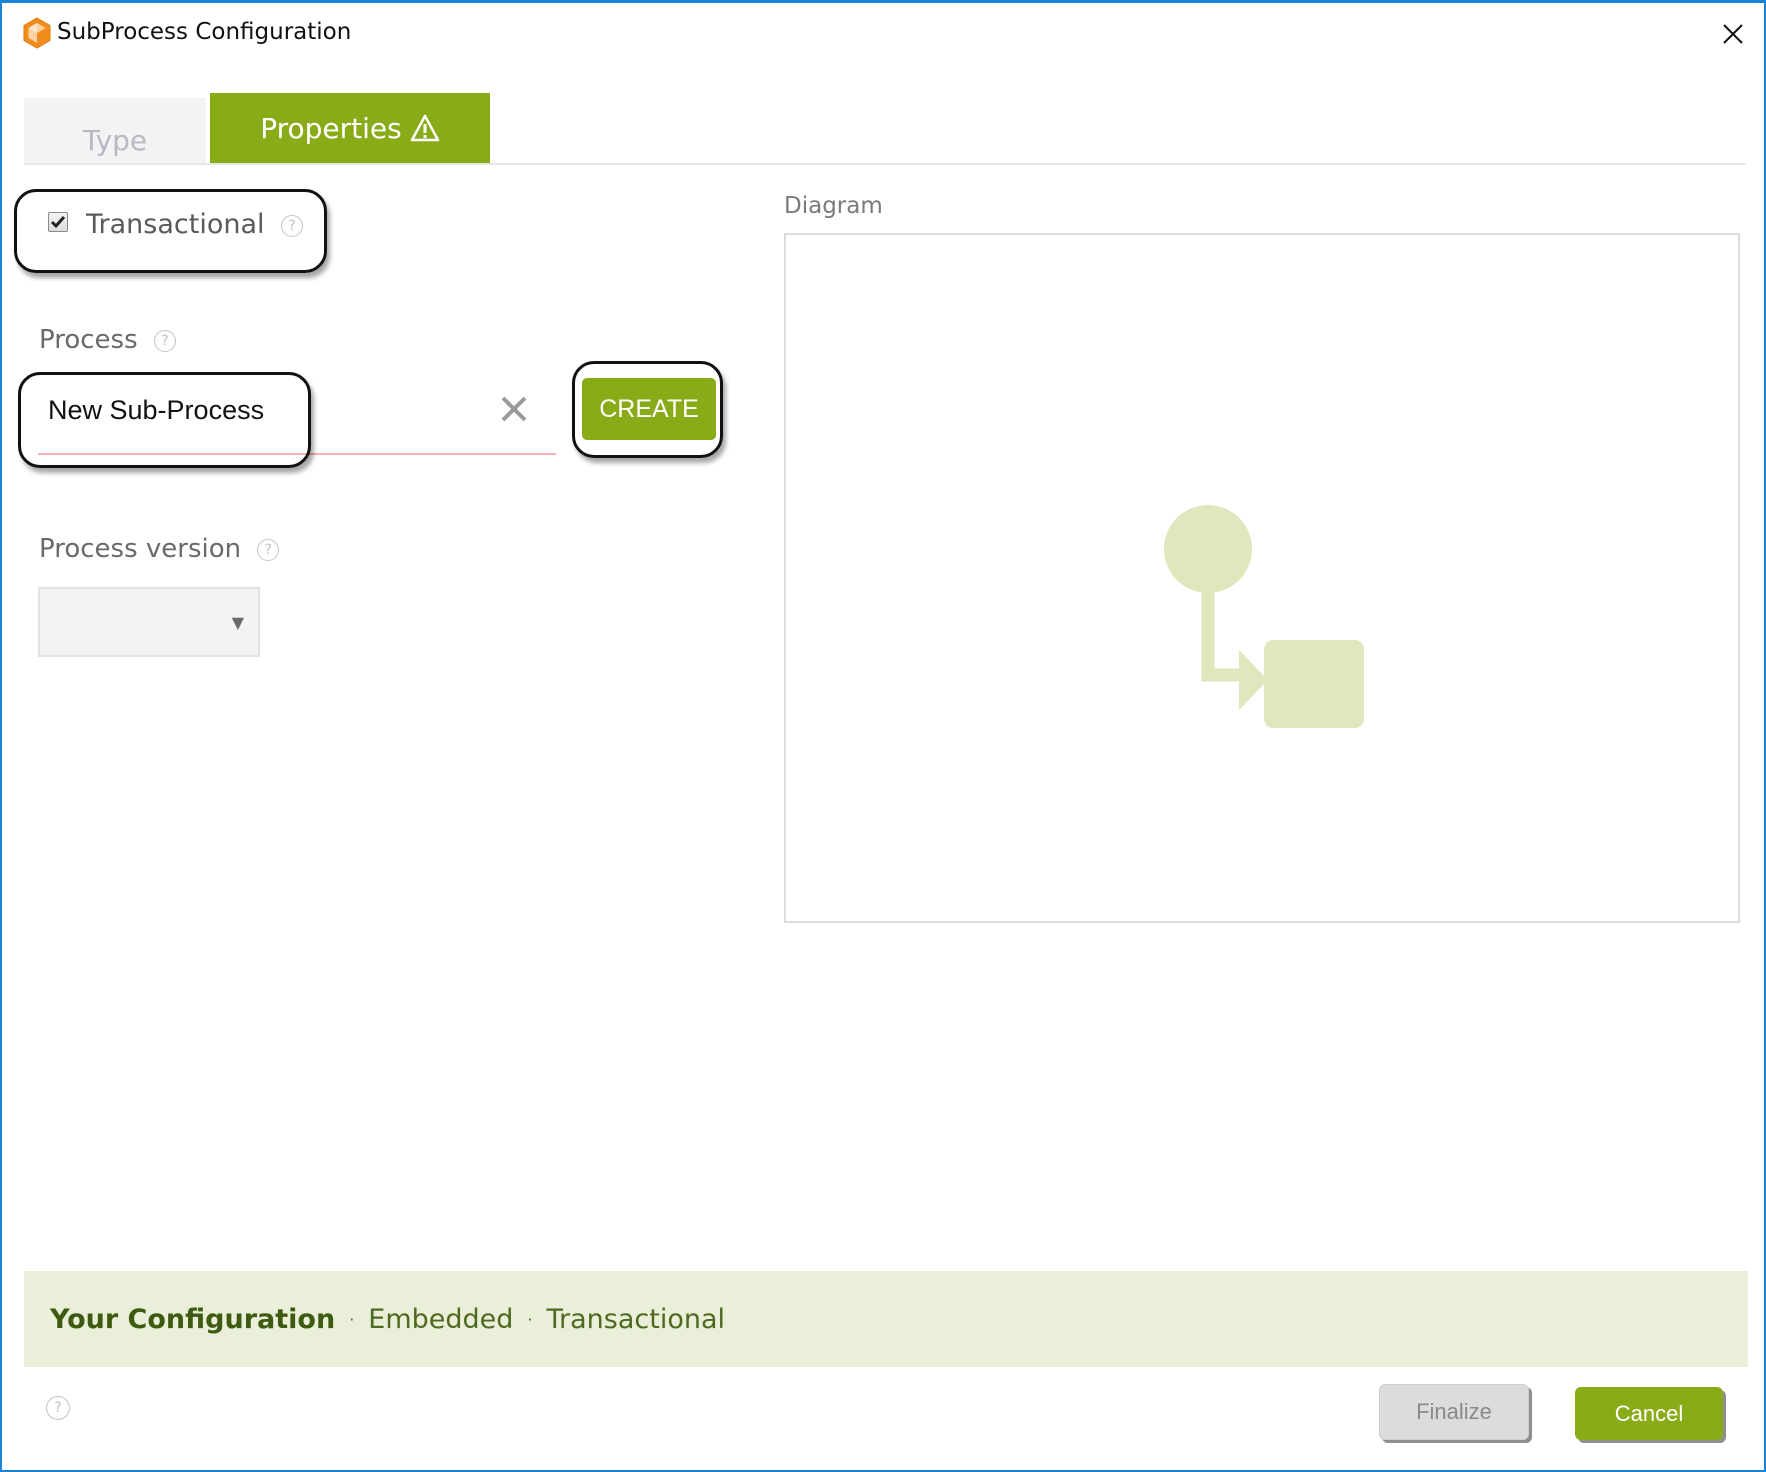 The height and width of the screenshot is (1472, 1766). What do you see at coordinates (237, 622) in the screenshot?
I see `dropdown-arrow-icon: ▼` at bounding box center [237, 622].